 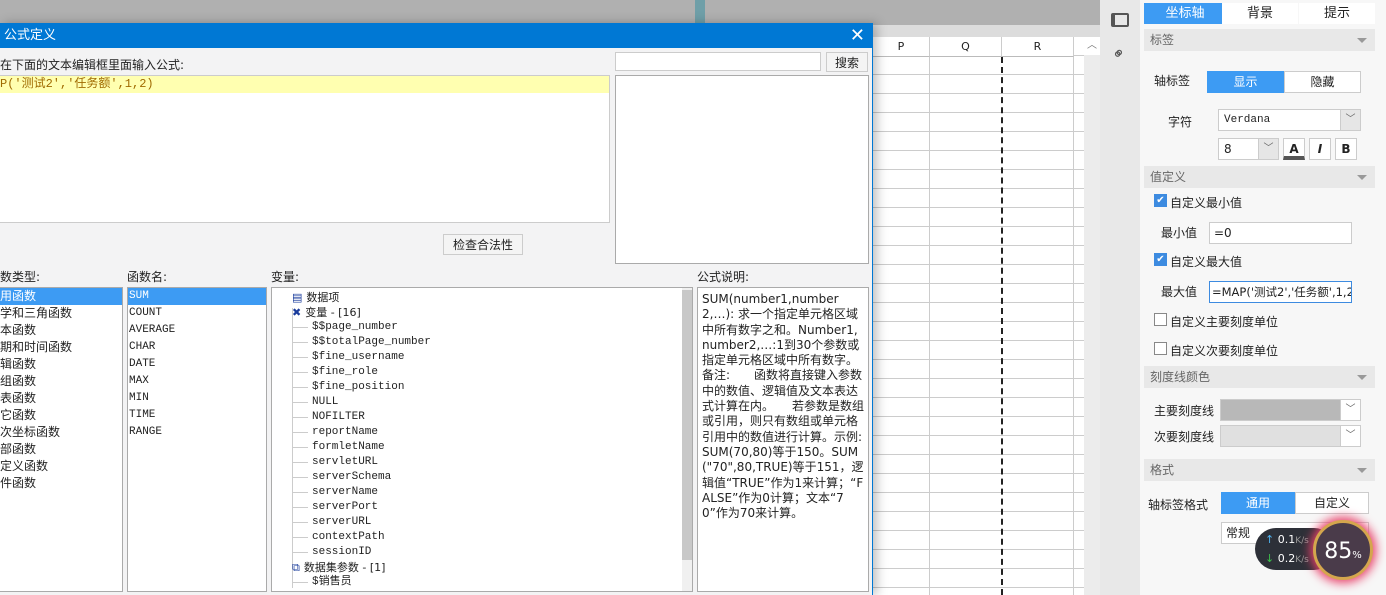 I want to click on column-header-q: Q, so click(x=966, y=47).